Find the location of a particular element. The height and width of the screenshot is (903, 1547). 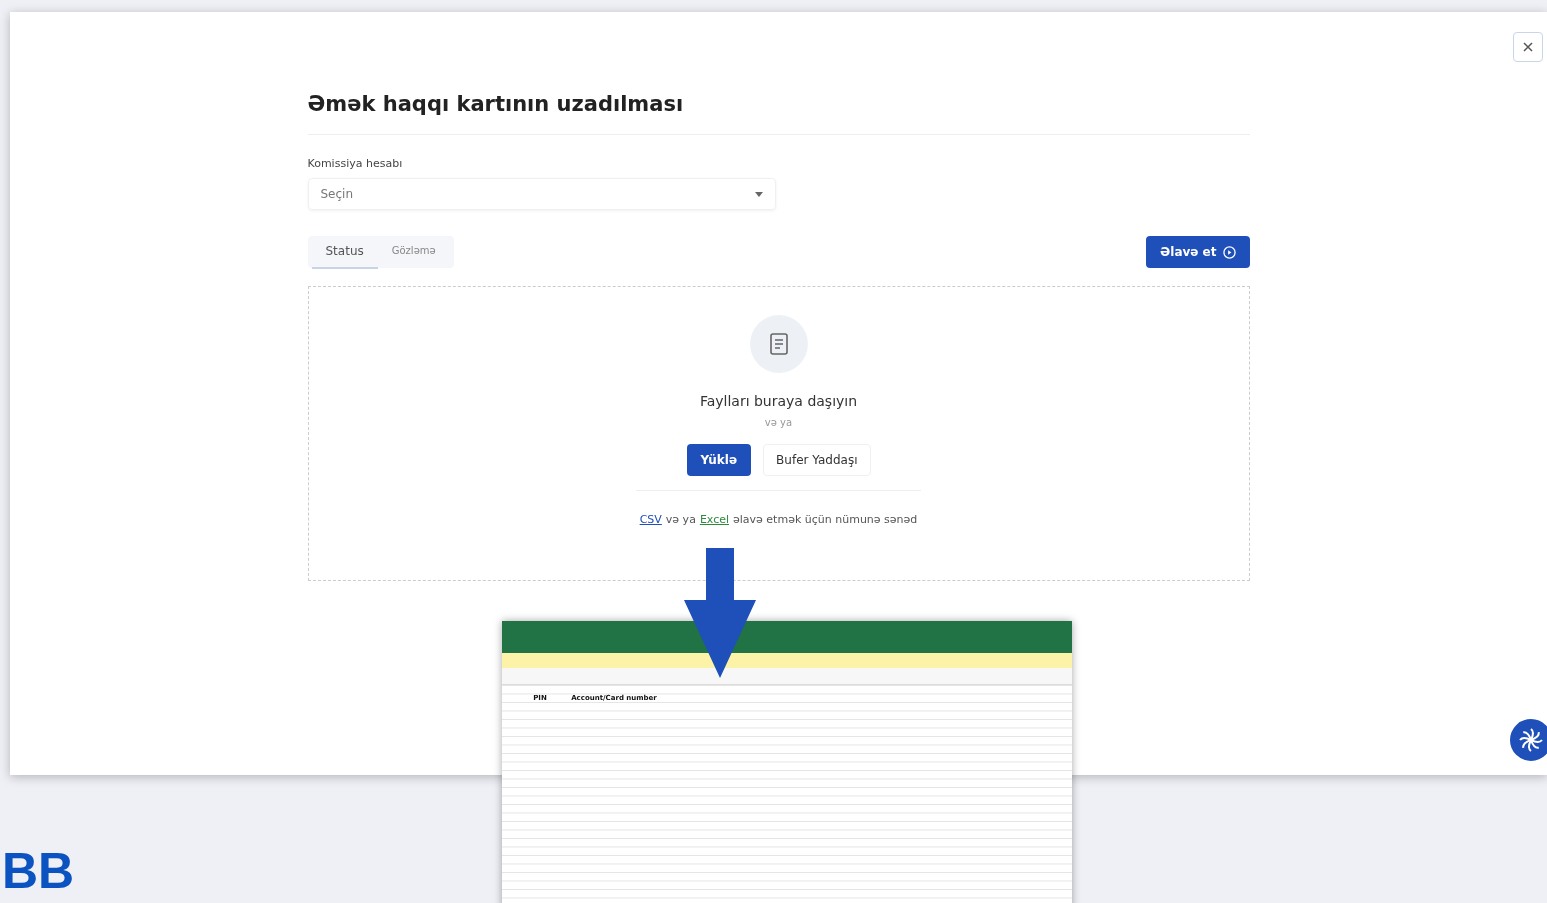

dialog-title: Əmək haqqı kartının uzadılması is located at coordinates (778, 113).